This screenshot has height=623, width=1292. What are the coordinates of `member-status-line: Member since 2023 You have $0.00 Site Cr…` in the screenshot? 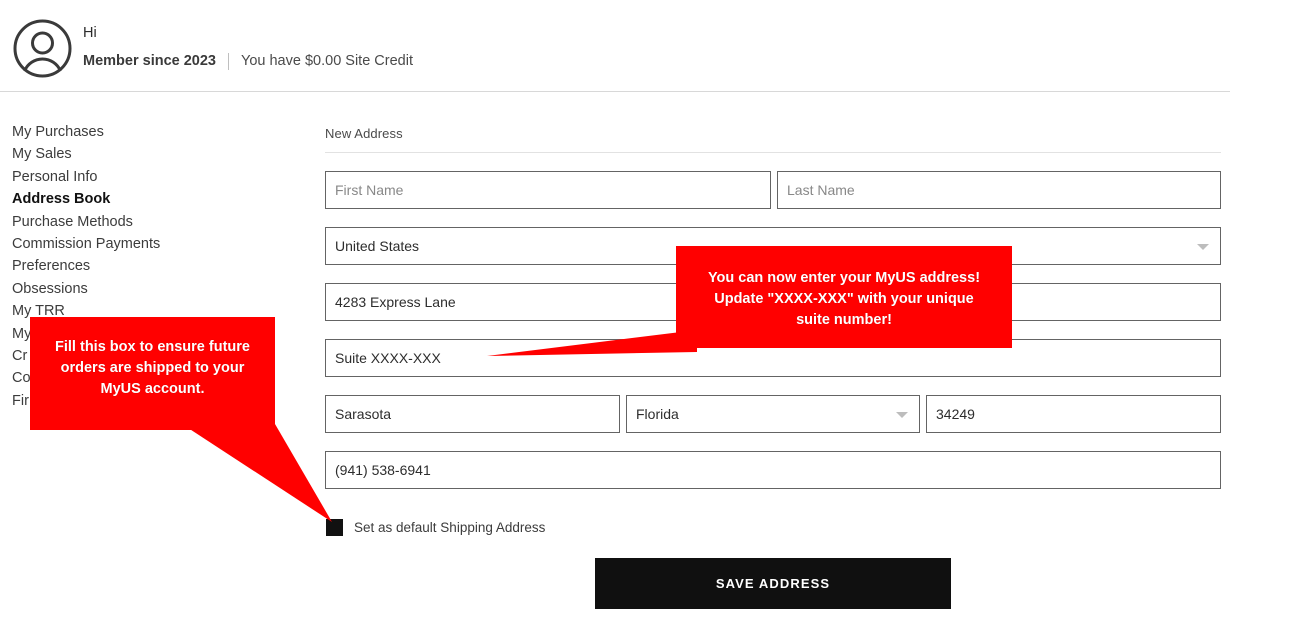 It's located at (248, 61).